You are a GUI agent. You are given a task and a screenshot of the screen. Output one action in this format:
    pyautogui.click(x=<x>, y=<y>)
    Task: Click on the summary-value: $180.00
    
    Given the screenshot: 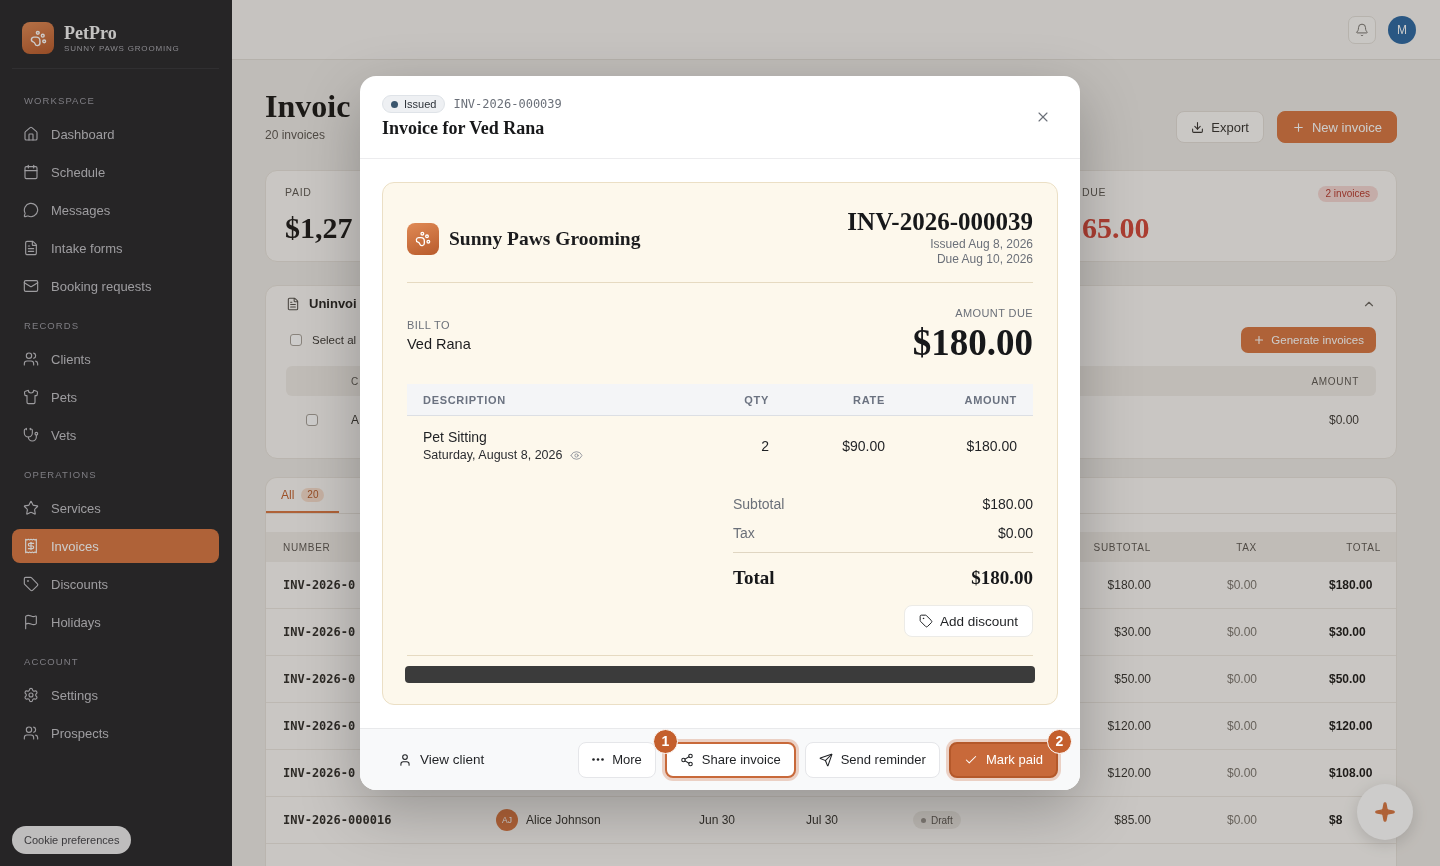 What is the action you would take?
    pyautogui.click(x=1007, y=504)
    